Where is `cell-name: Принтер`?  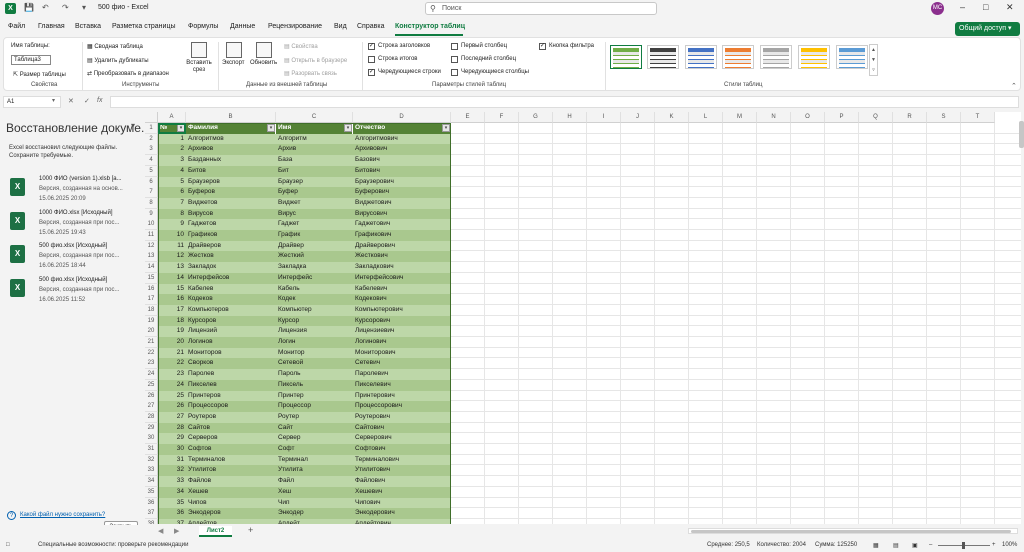
cell-name: Принтер is located at coordinates (314, 396).